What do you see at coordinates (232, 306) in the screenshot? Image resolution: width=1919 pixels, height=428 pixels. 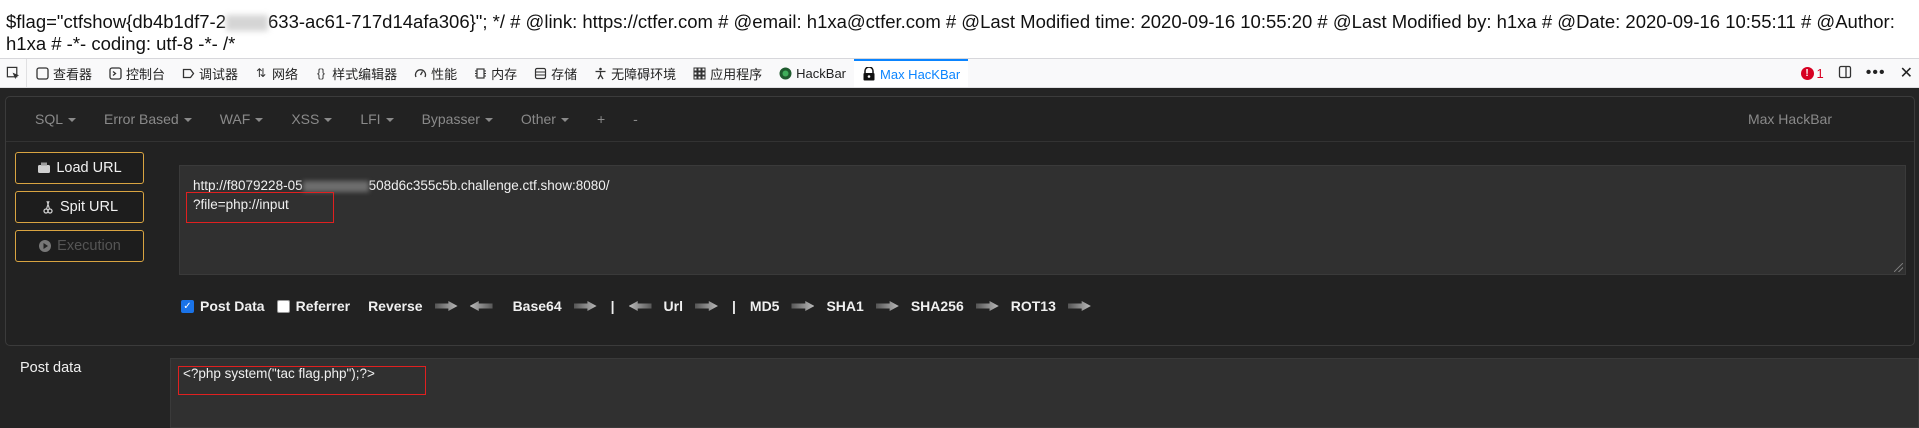 I see `post-data-label: Post Data` at bounding box center [232, 306].